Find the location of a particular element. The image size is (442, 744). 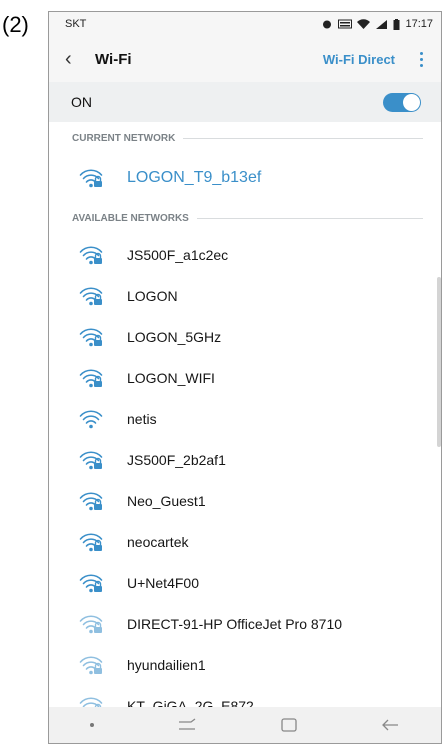

home-icon is located at coordinates (289, 725).